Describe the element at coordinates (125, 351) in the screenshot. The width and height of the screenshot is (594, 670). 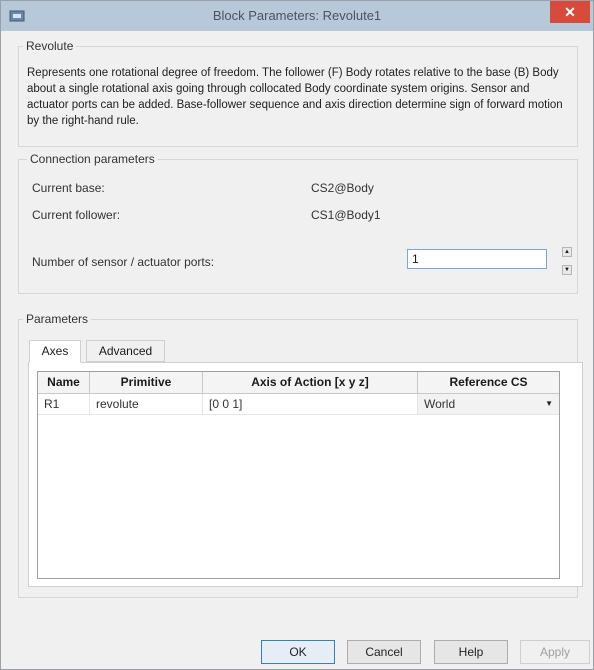
I see `tab-advanced: Advanced` at that location.